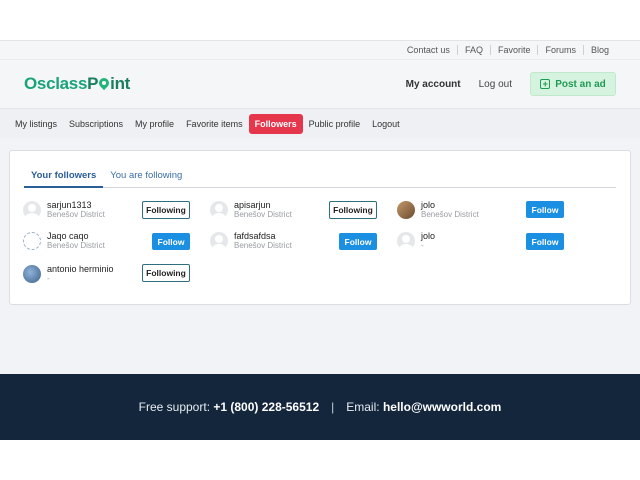 This screenshot has width=640, height=480. I want to click on top-links-bar: Contact us FAQ Favorite Forums Blog, so click(320, 50).